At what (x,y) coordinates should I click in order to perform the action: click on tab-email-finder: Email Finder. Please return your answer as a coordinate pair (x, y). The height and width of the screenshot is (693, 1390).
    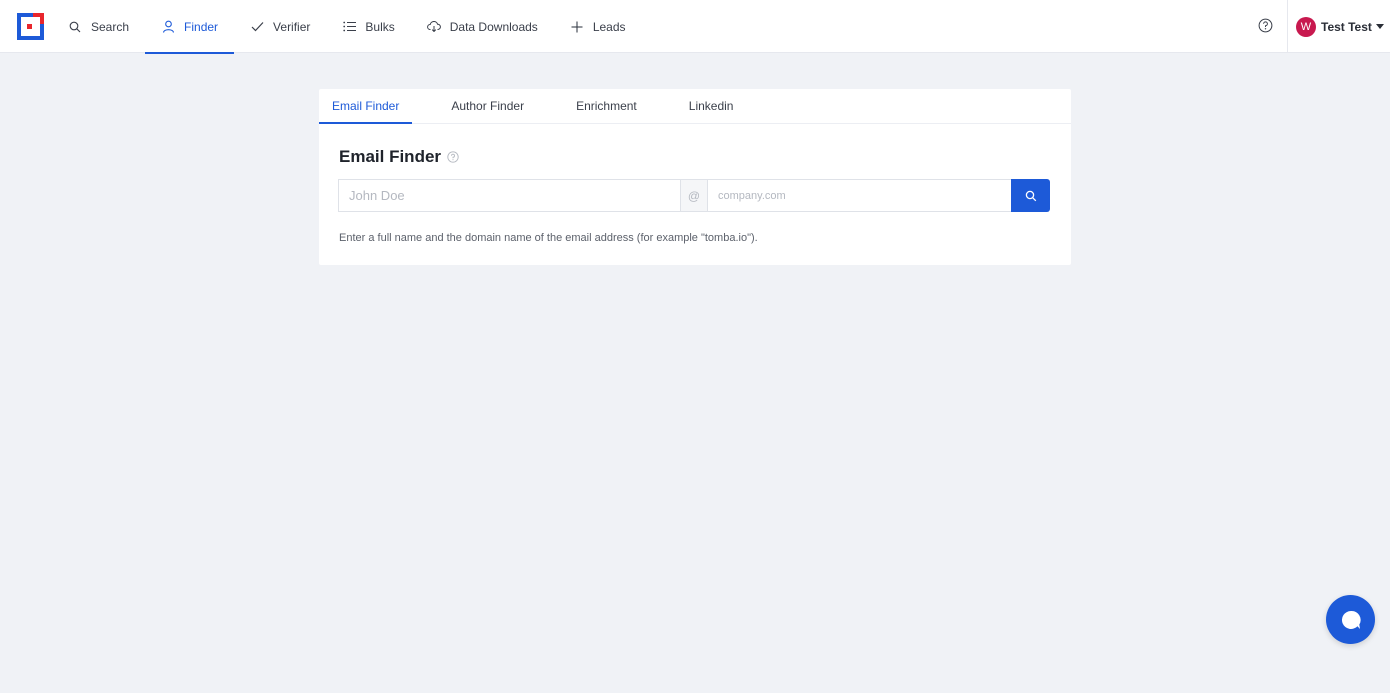
    Looking at the image, I should click on (366, 106).